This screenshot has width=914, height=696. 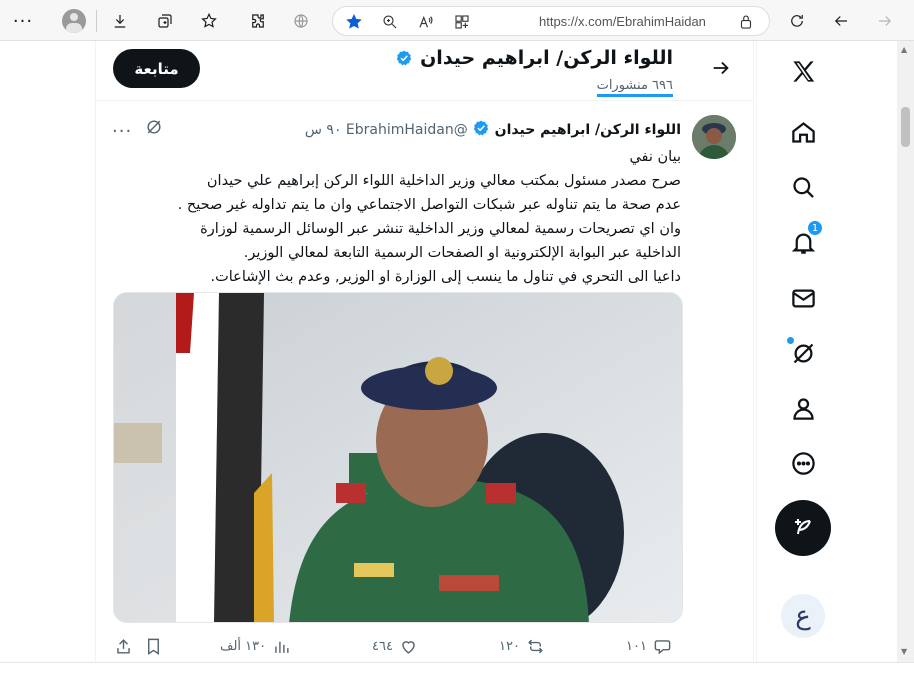 What do you see at coordinates (797, 21) in the screenshot?
I see `refresh-icon` at bounding box center [797, 21].